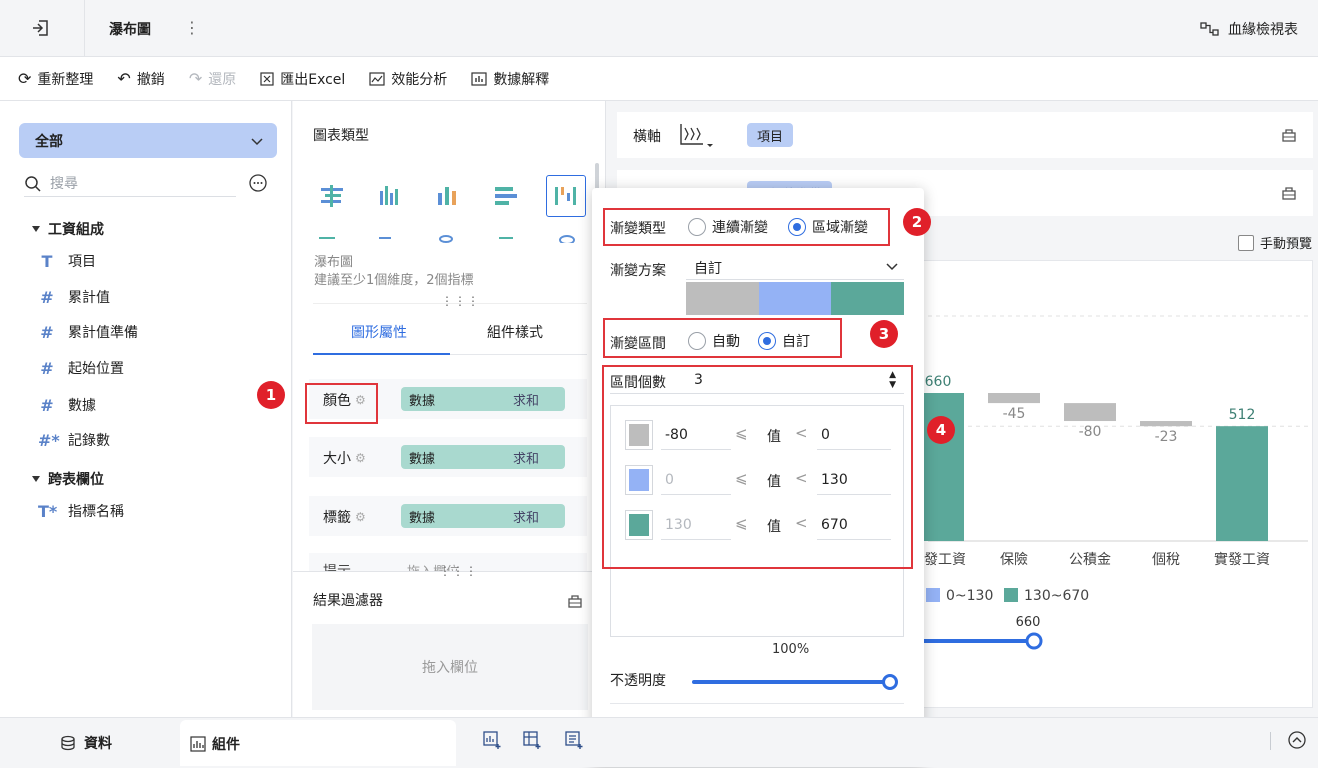 The height and width of the screenshot is (768, 1318). I want to click on category-label: 個稅, so click(1166, 560).